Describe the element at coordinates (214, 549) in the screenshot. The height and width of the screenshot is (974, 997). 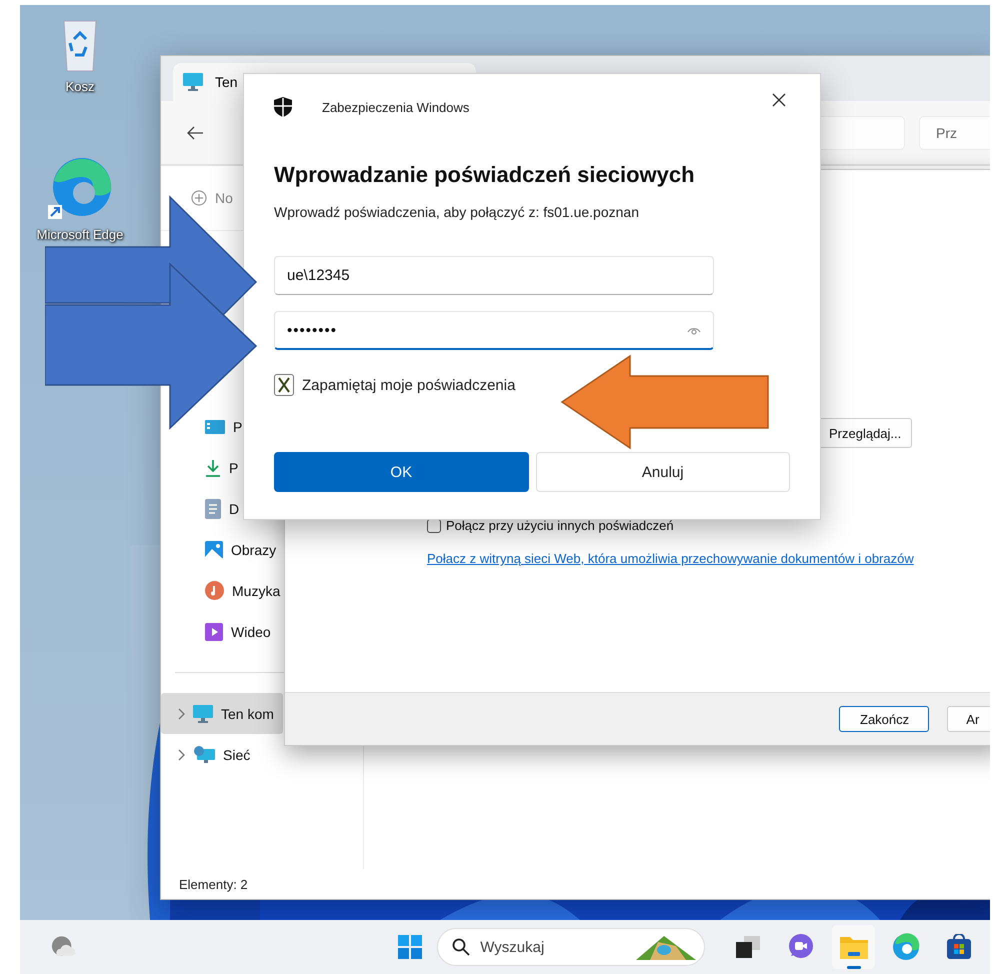
I see `pictures-icon` at that location.